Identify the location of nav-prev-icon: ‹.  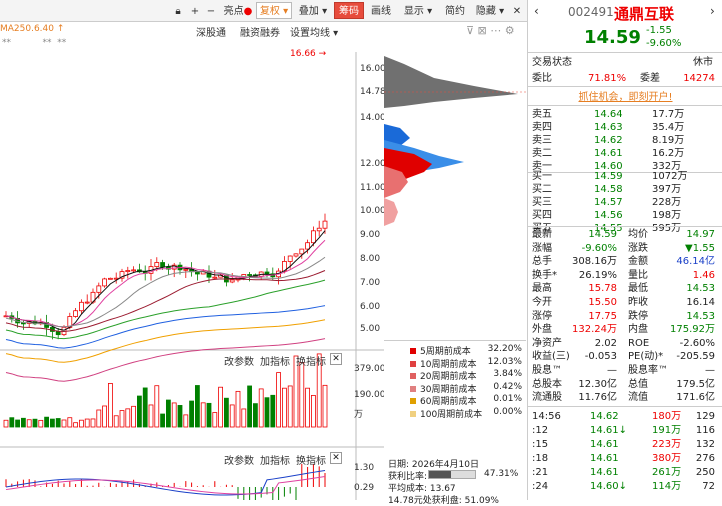
(536, 11).